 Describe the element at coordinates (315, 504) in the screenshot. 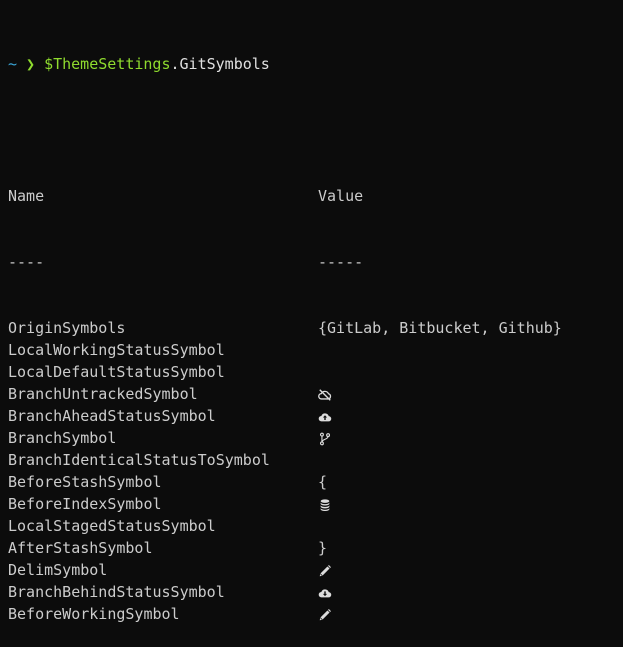

I see `table-row-before-index-symbol: BeforeIndexSymbol` at that location.